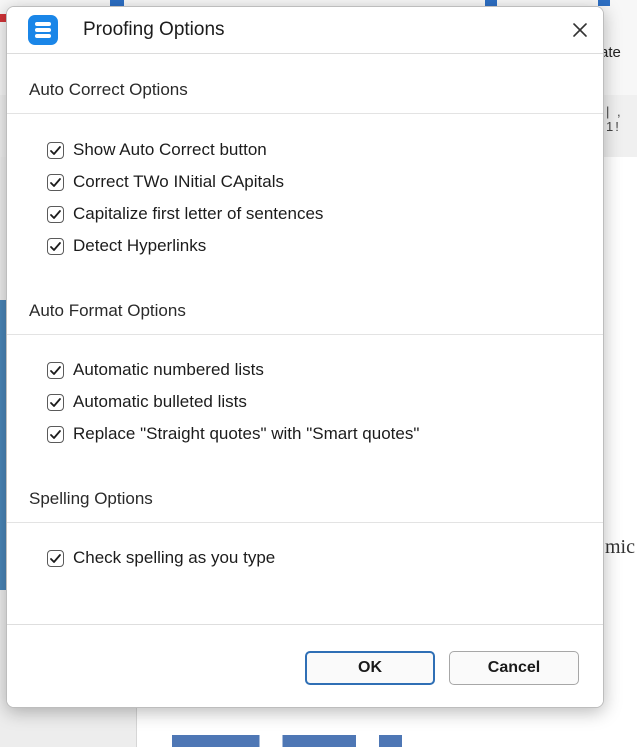 This screenshot has height=747, width=637. Describe the element at coordinates (305, 84) in the screenshot. I see `section-header-auto-correct: Auto Correct Options` at that location.